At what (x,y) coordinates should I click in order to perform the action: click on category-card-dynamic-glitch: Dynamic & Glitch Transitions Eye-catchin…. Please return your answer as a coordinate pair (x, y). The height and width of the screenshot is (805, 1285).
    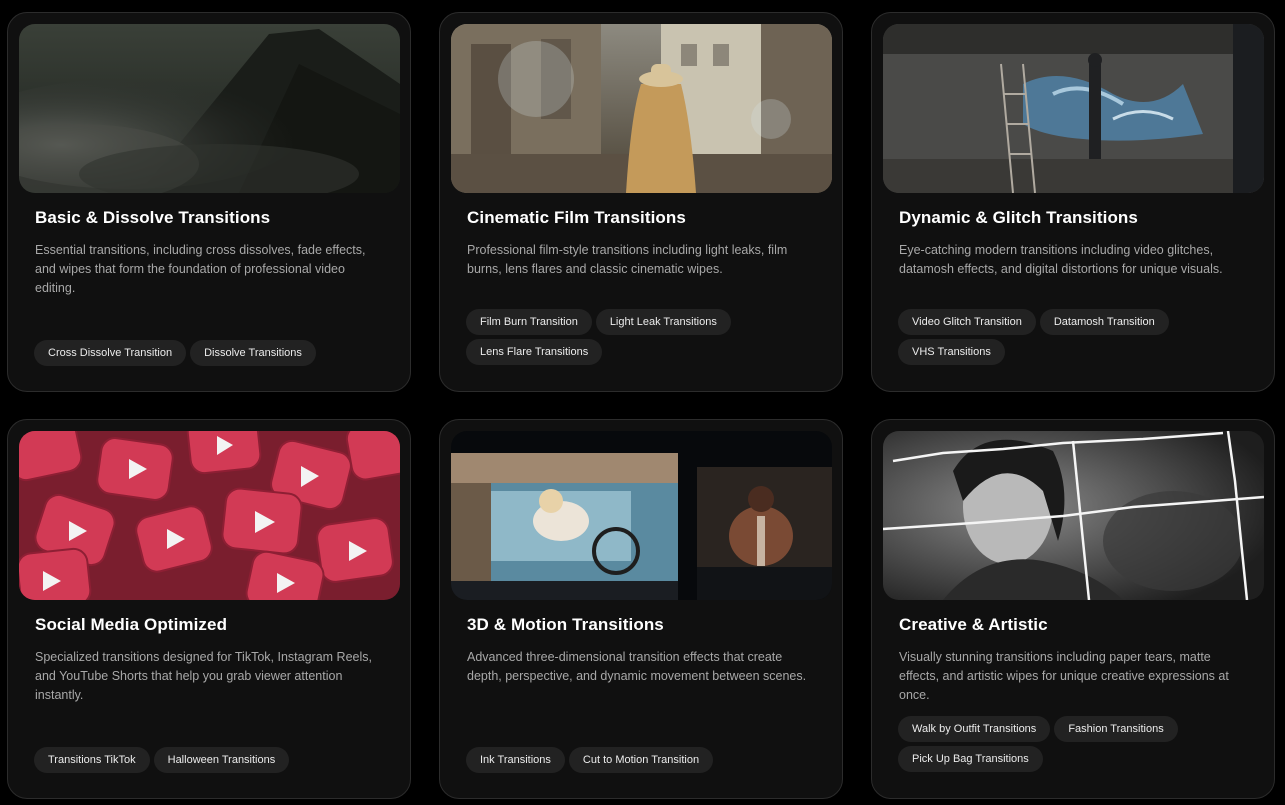
    Looking at the image, I should click on (1073, 202).